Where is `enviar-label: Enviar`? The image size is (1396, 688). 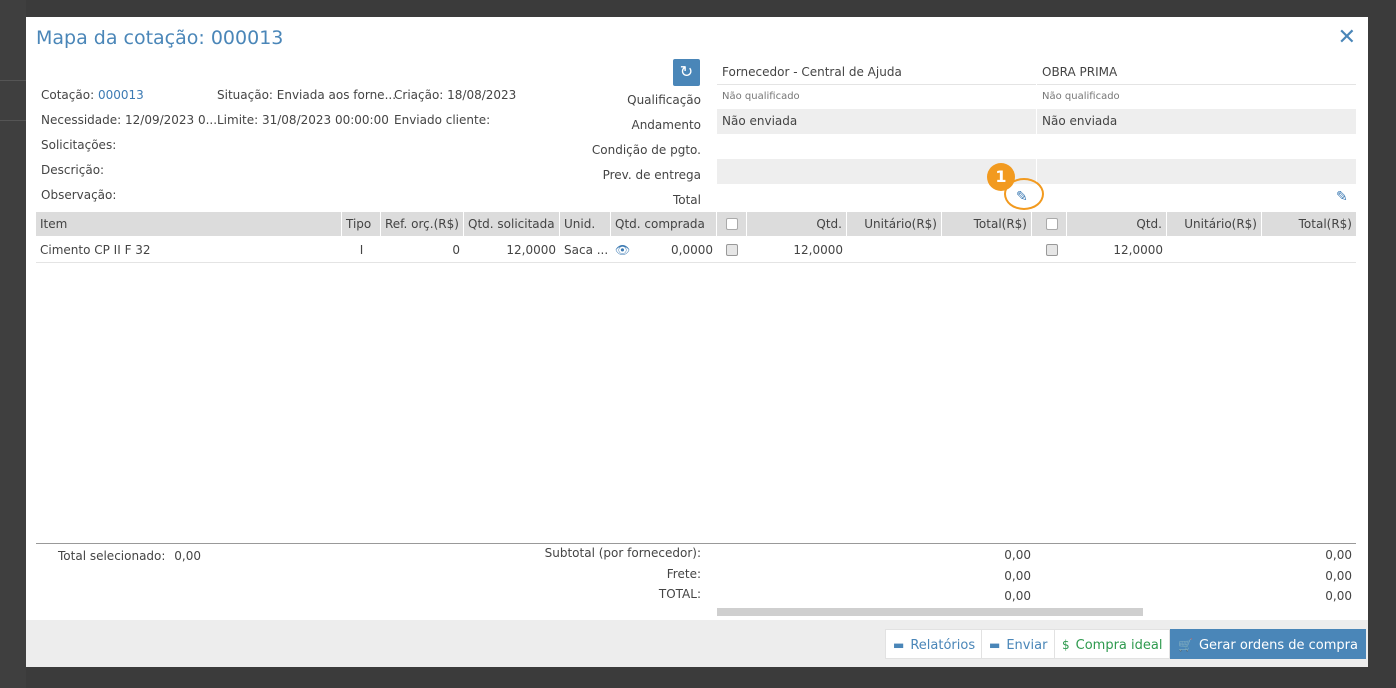
enviar-label: Enviar is located at coordinates (1027, 645).